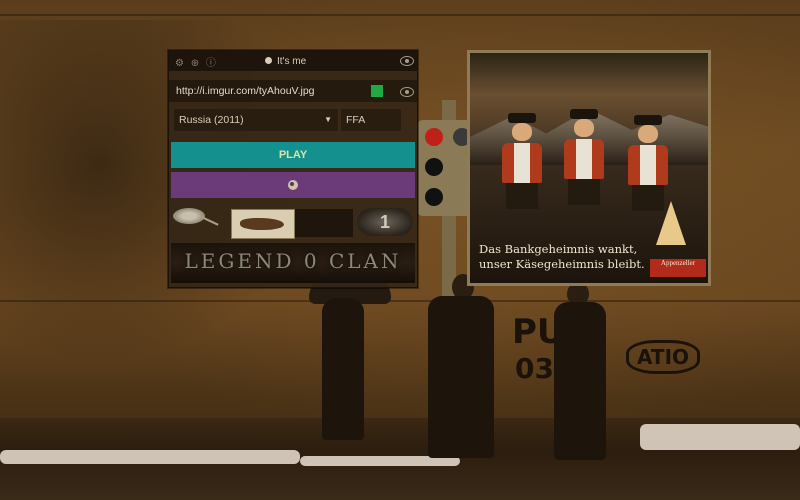 The height and width of the screenshot is (500, 800). Describe the element at coordinates (271, 91) in the screenshot. I see `skin-url-input` at that location.